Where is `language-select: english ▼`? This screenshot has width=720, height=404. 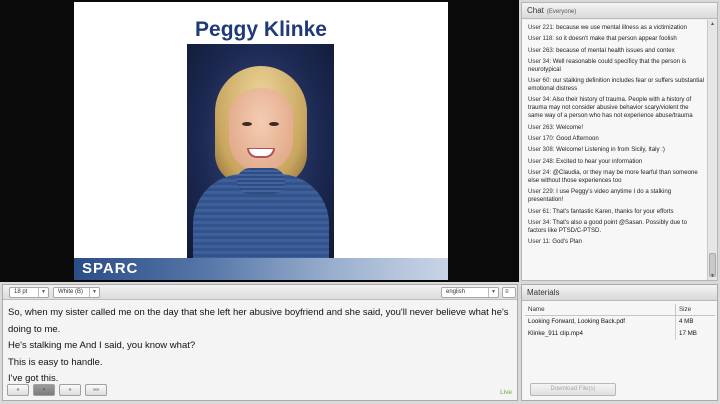
language-select: english ▼ is located at coordinates (470, 292).